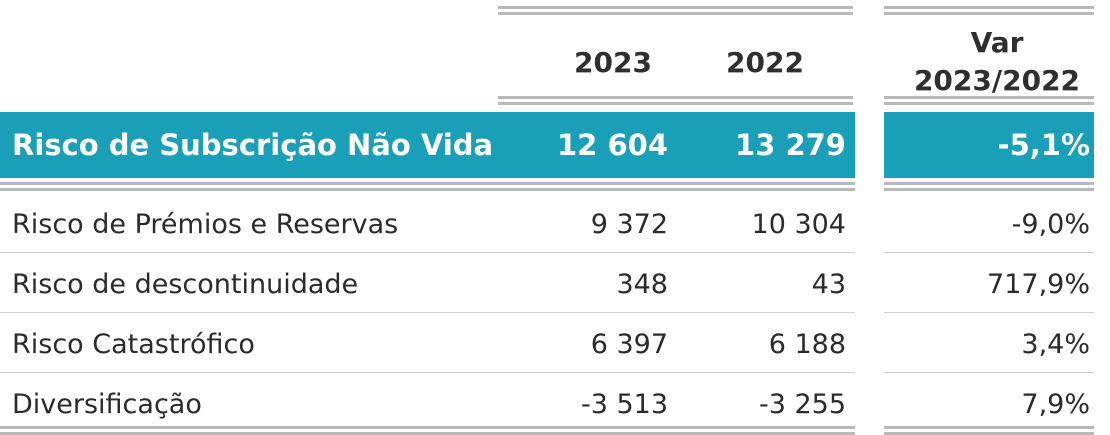 This screenshot has width=1110, height=435. Describe the element at coordinates (642, 284) in the screenshot. I see `row-2023-value: 348` at that location.